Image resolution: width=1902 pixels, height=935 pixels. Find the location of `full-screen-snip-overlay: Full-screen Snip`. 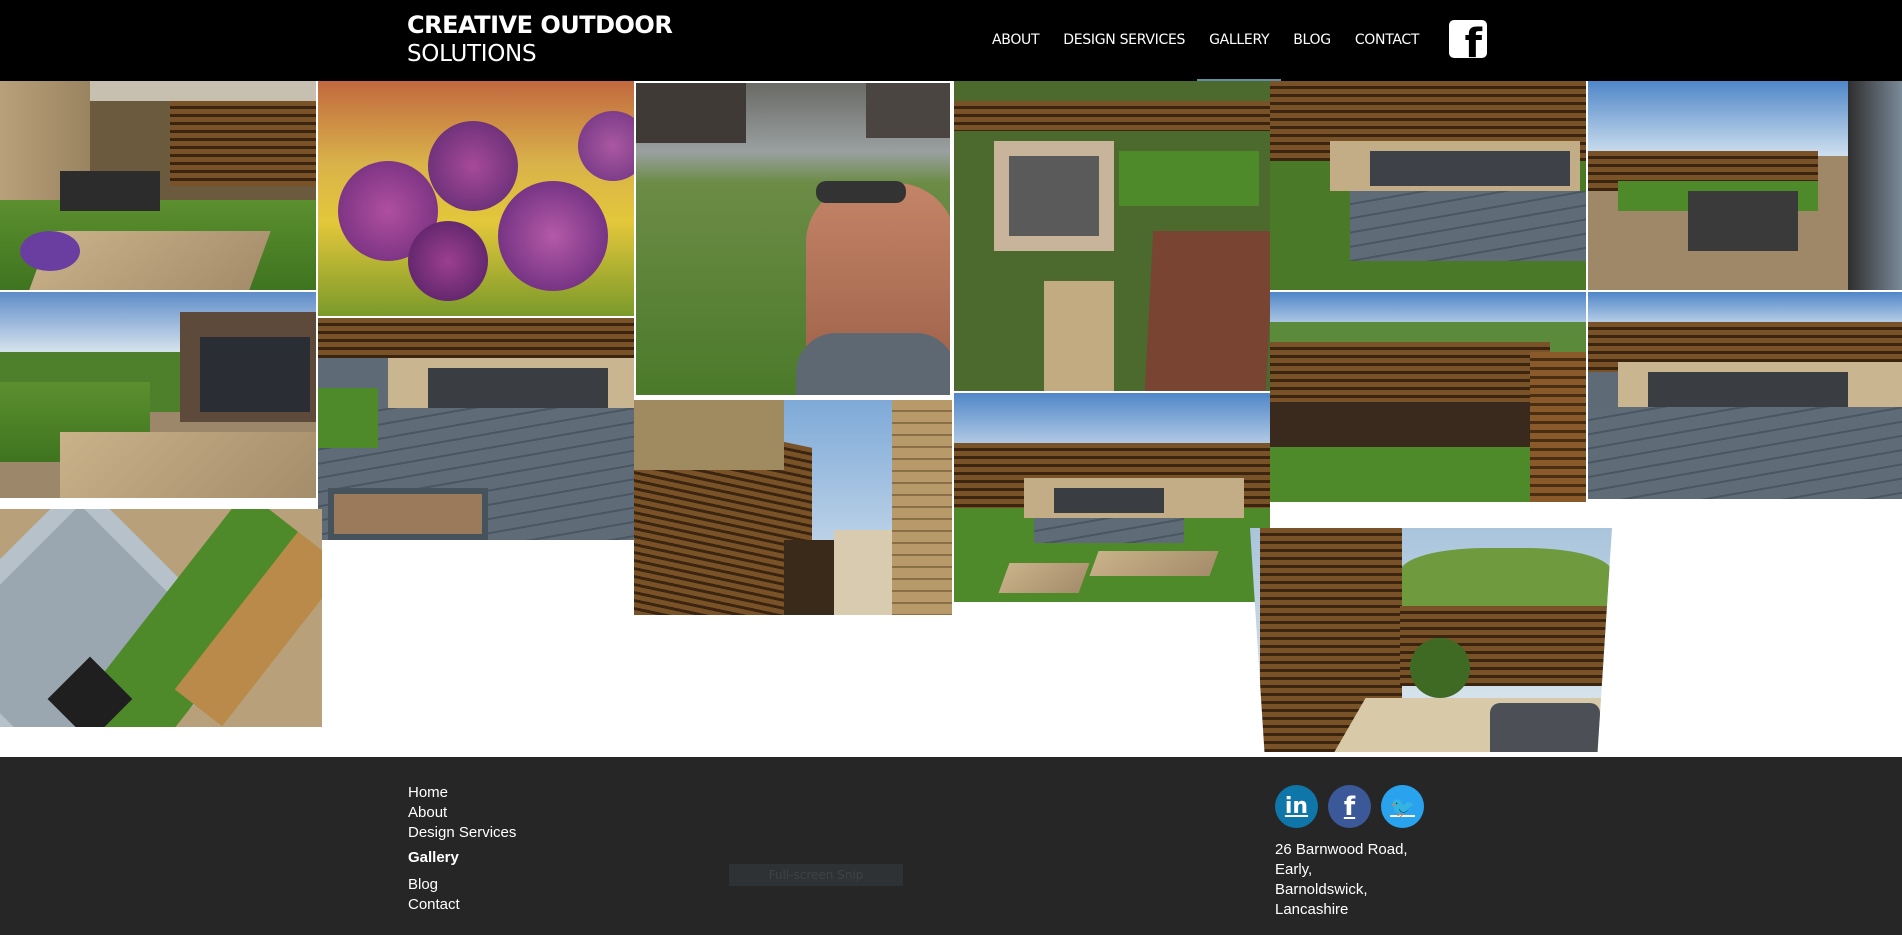

full-screen-snip-overlay: Full-screen Snip is located at coordinates (816, 875).